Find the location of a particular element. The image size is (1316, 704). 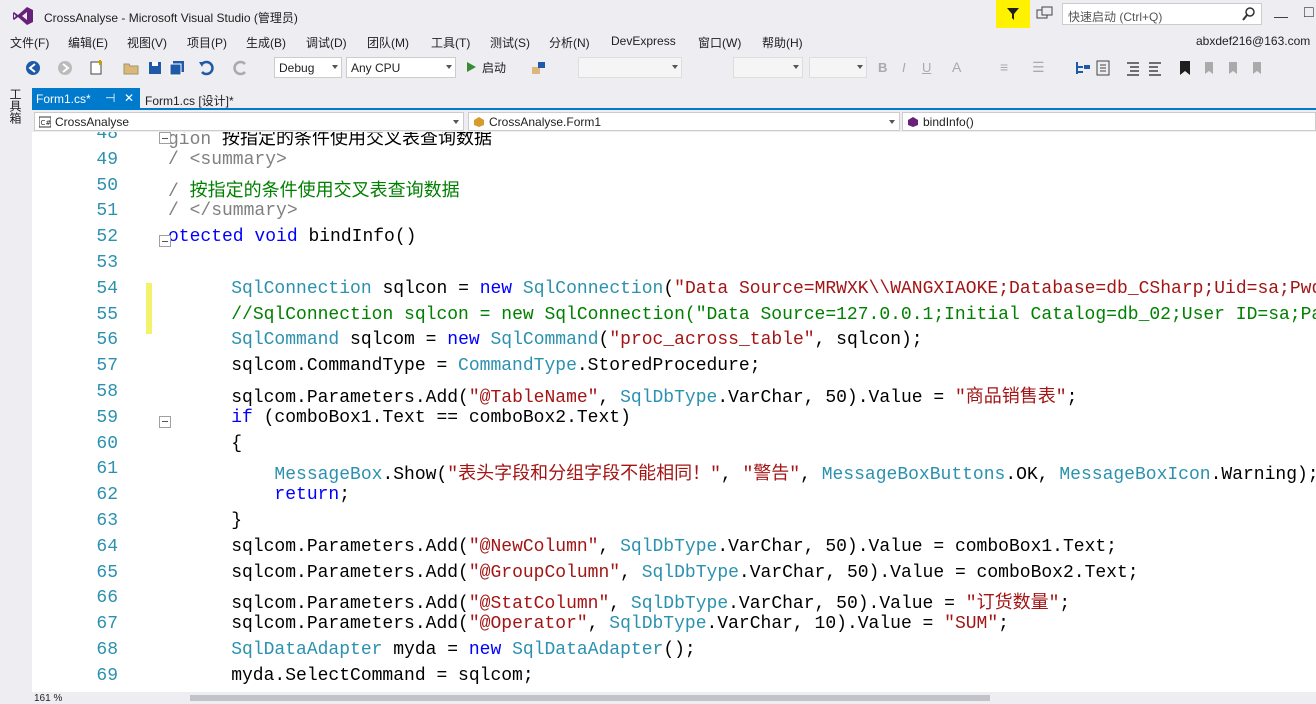

menu-analyze: 分析(N) is located at coordinates (569, 42).